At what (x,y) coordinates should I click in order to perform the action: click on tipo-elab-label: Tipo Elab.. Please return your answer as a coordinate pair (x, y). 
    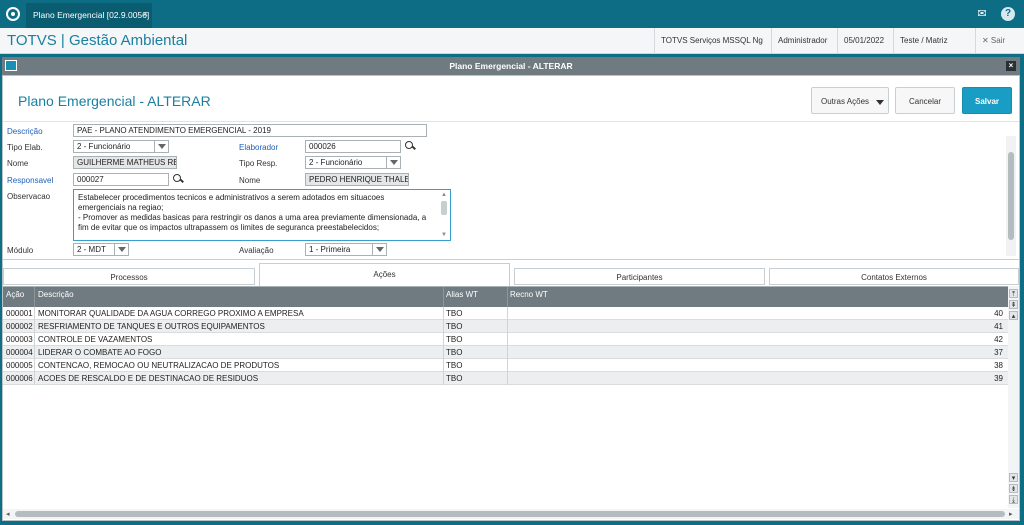
    Looking at the image, I should click on (25, 147).